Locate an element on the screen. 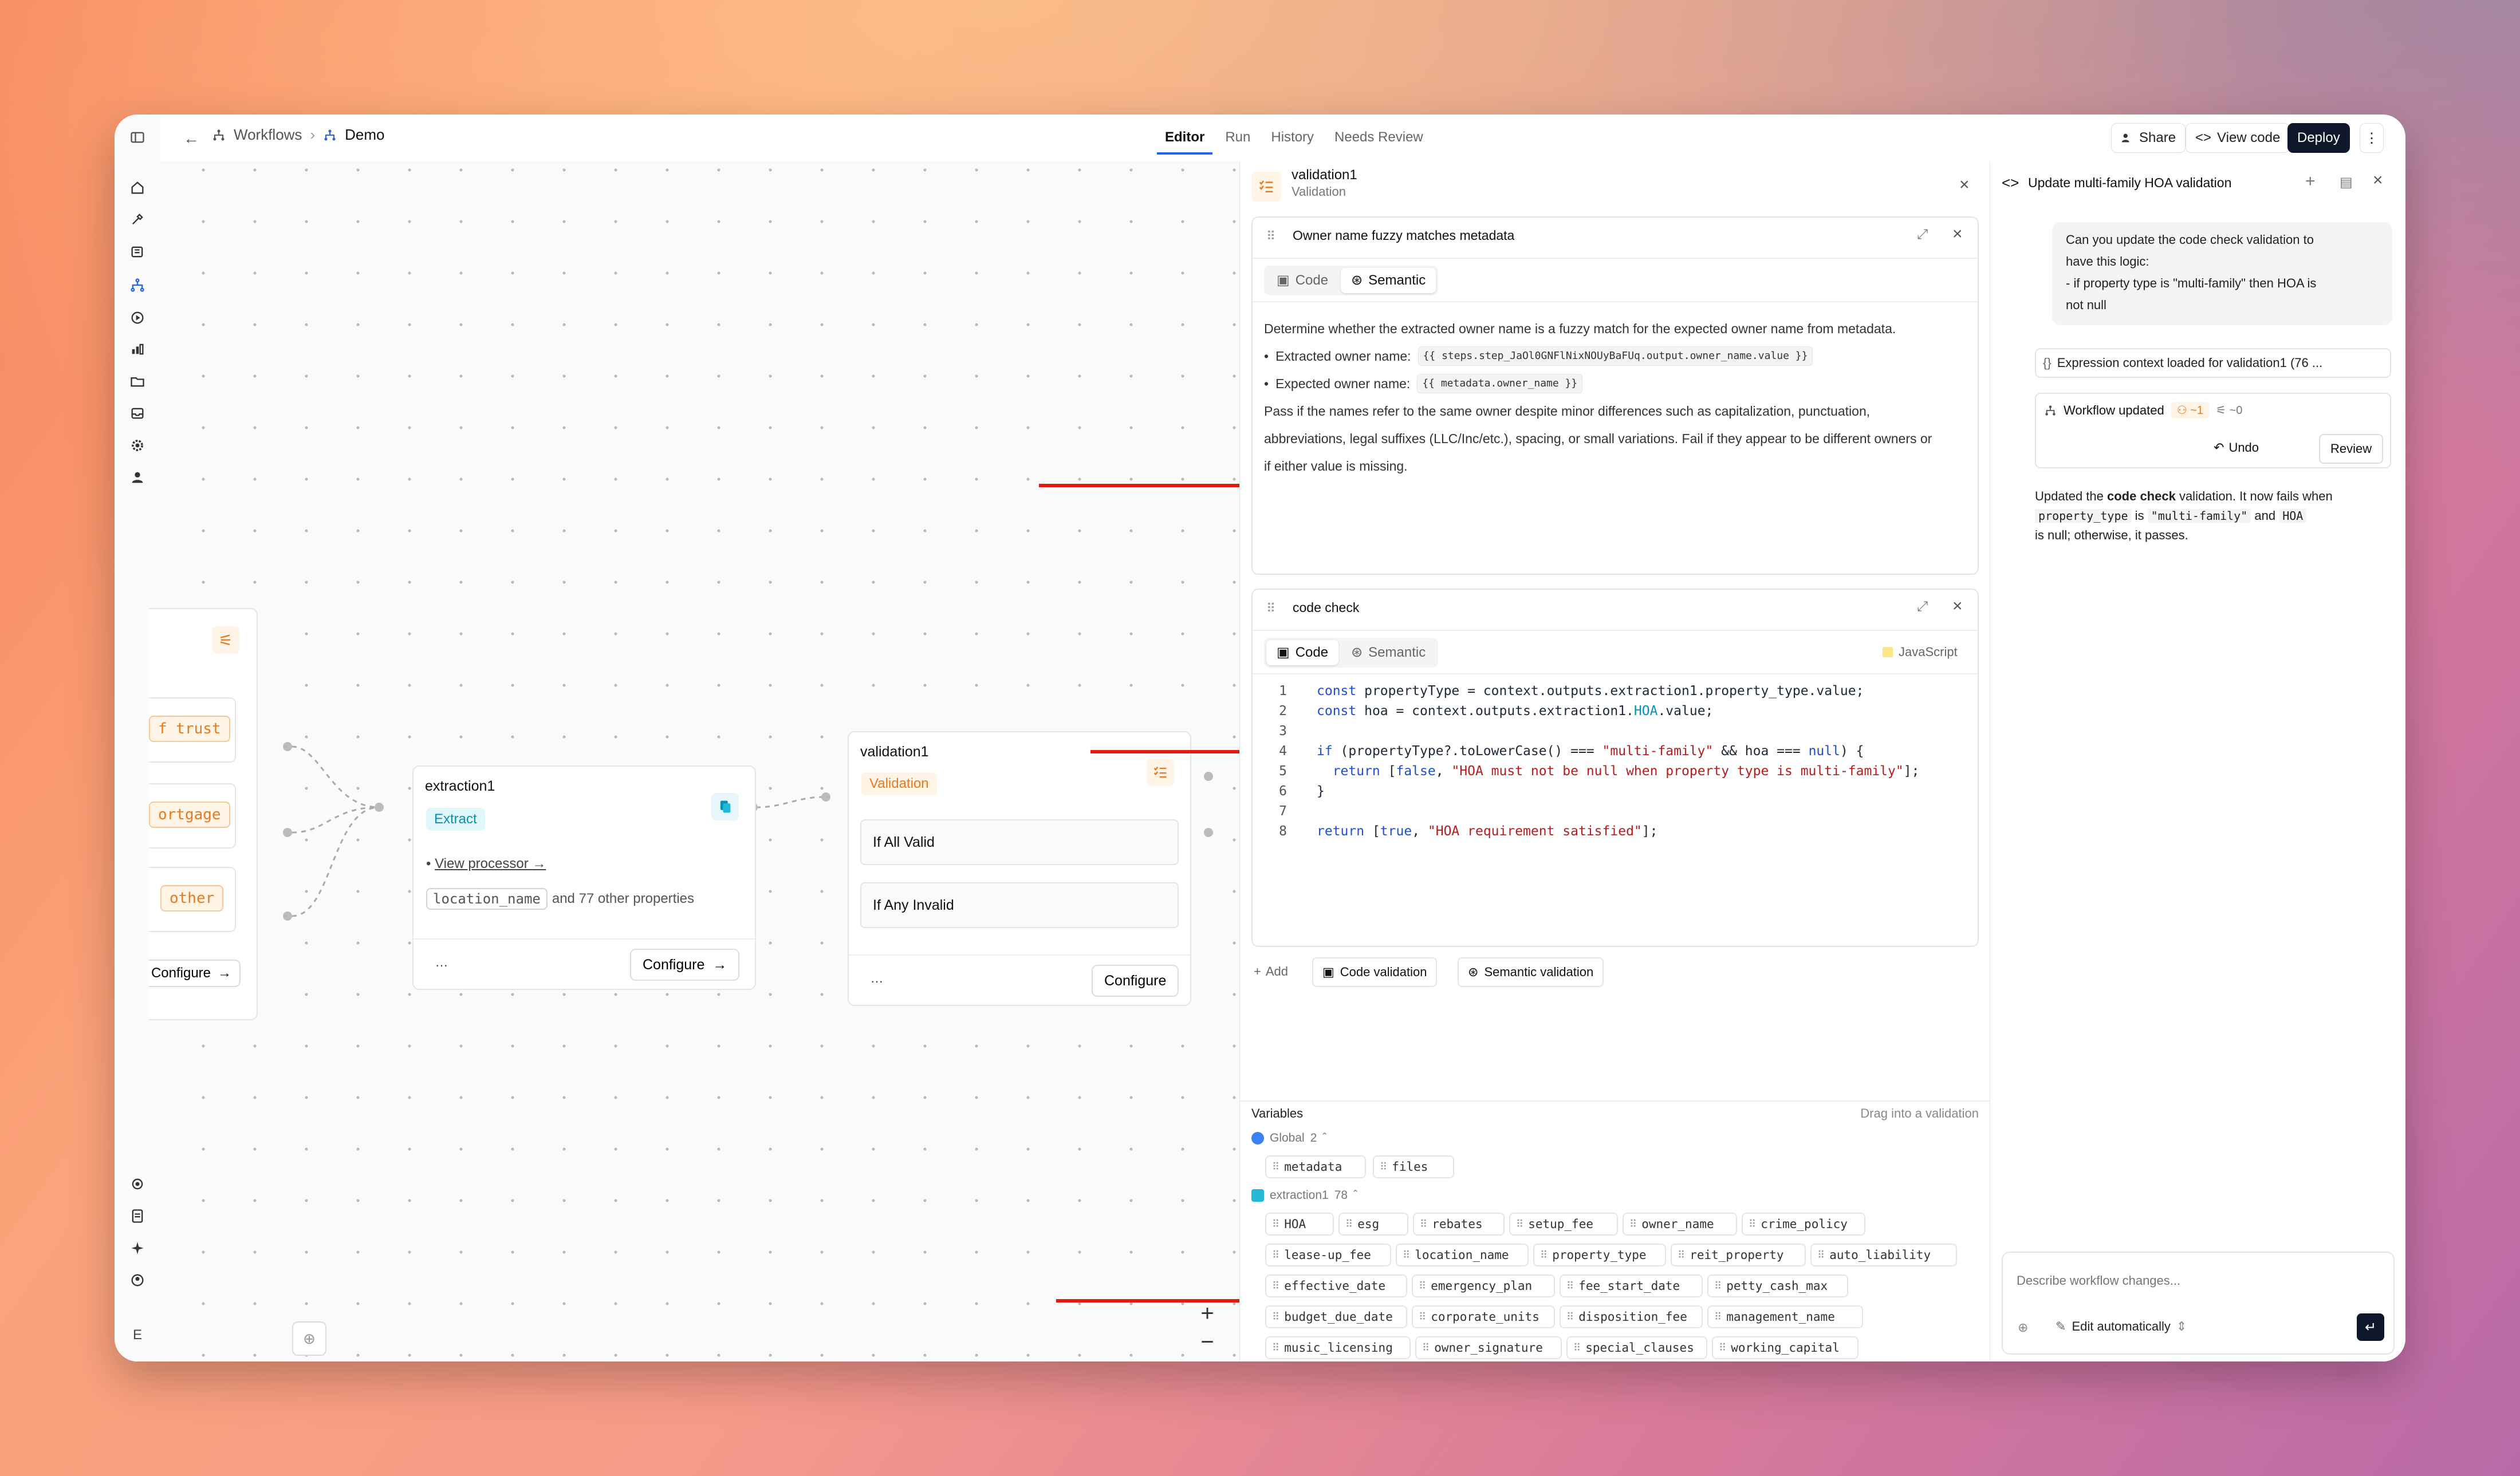 This screenshot has width=2520, height=1476. view-code-button: <> View code is located at coordinates (2238, 138).